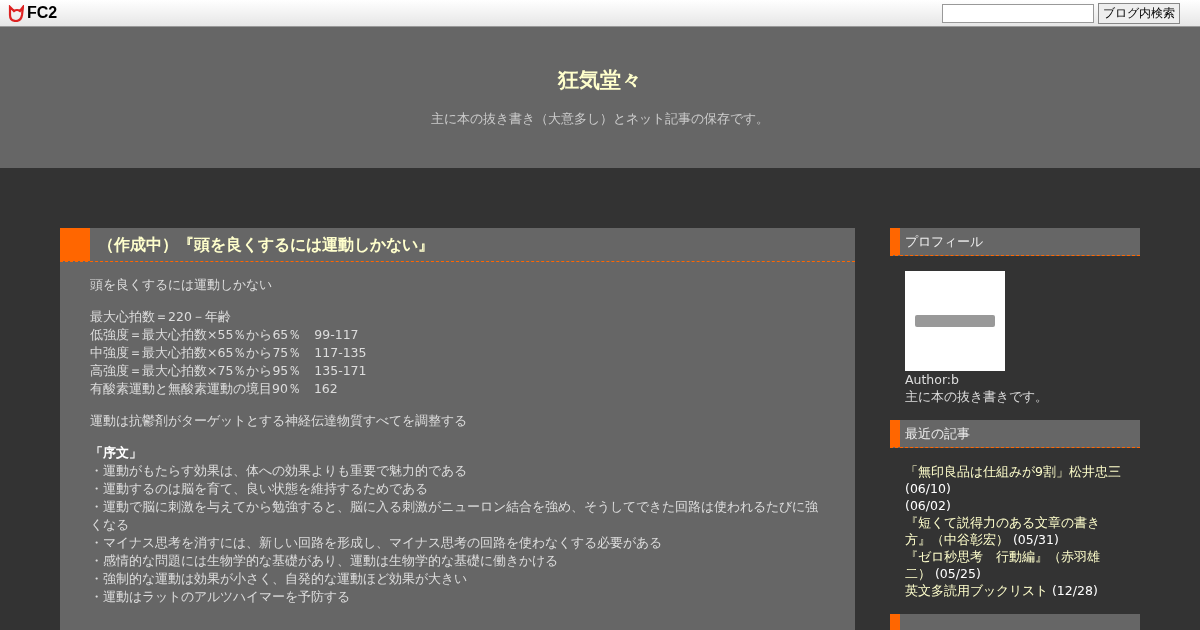  What do you see at coordinates (228, 370) in the screenshot?
I see `article-text: 高強度＝最大心拍数×75％から95％ 135-171` at bounding box center [228, 370].